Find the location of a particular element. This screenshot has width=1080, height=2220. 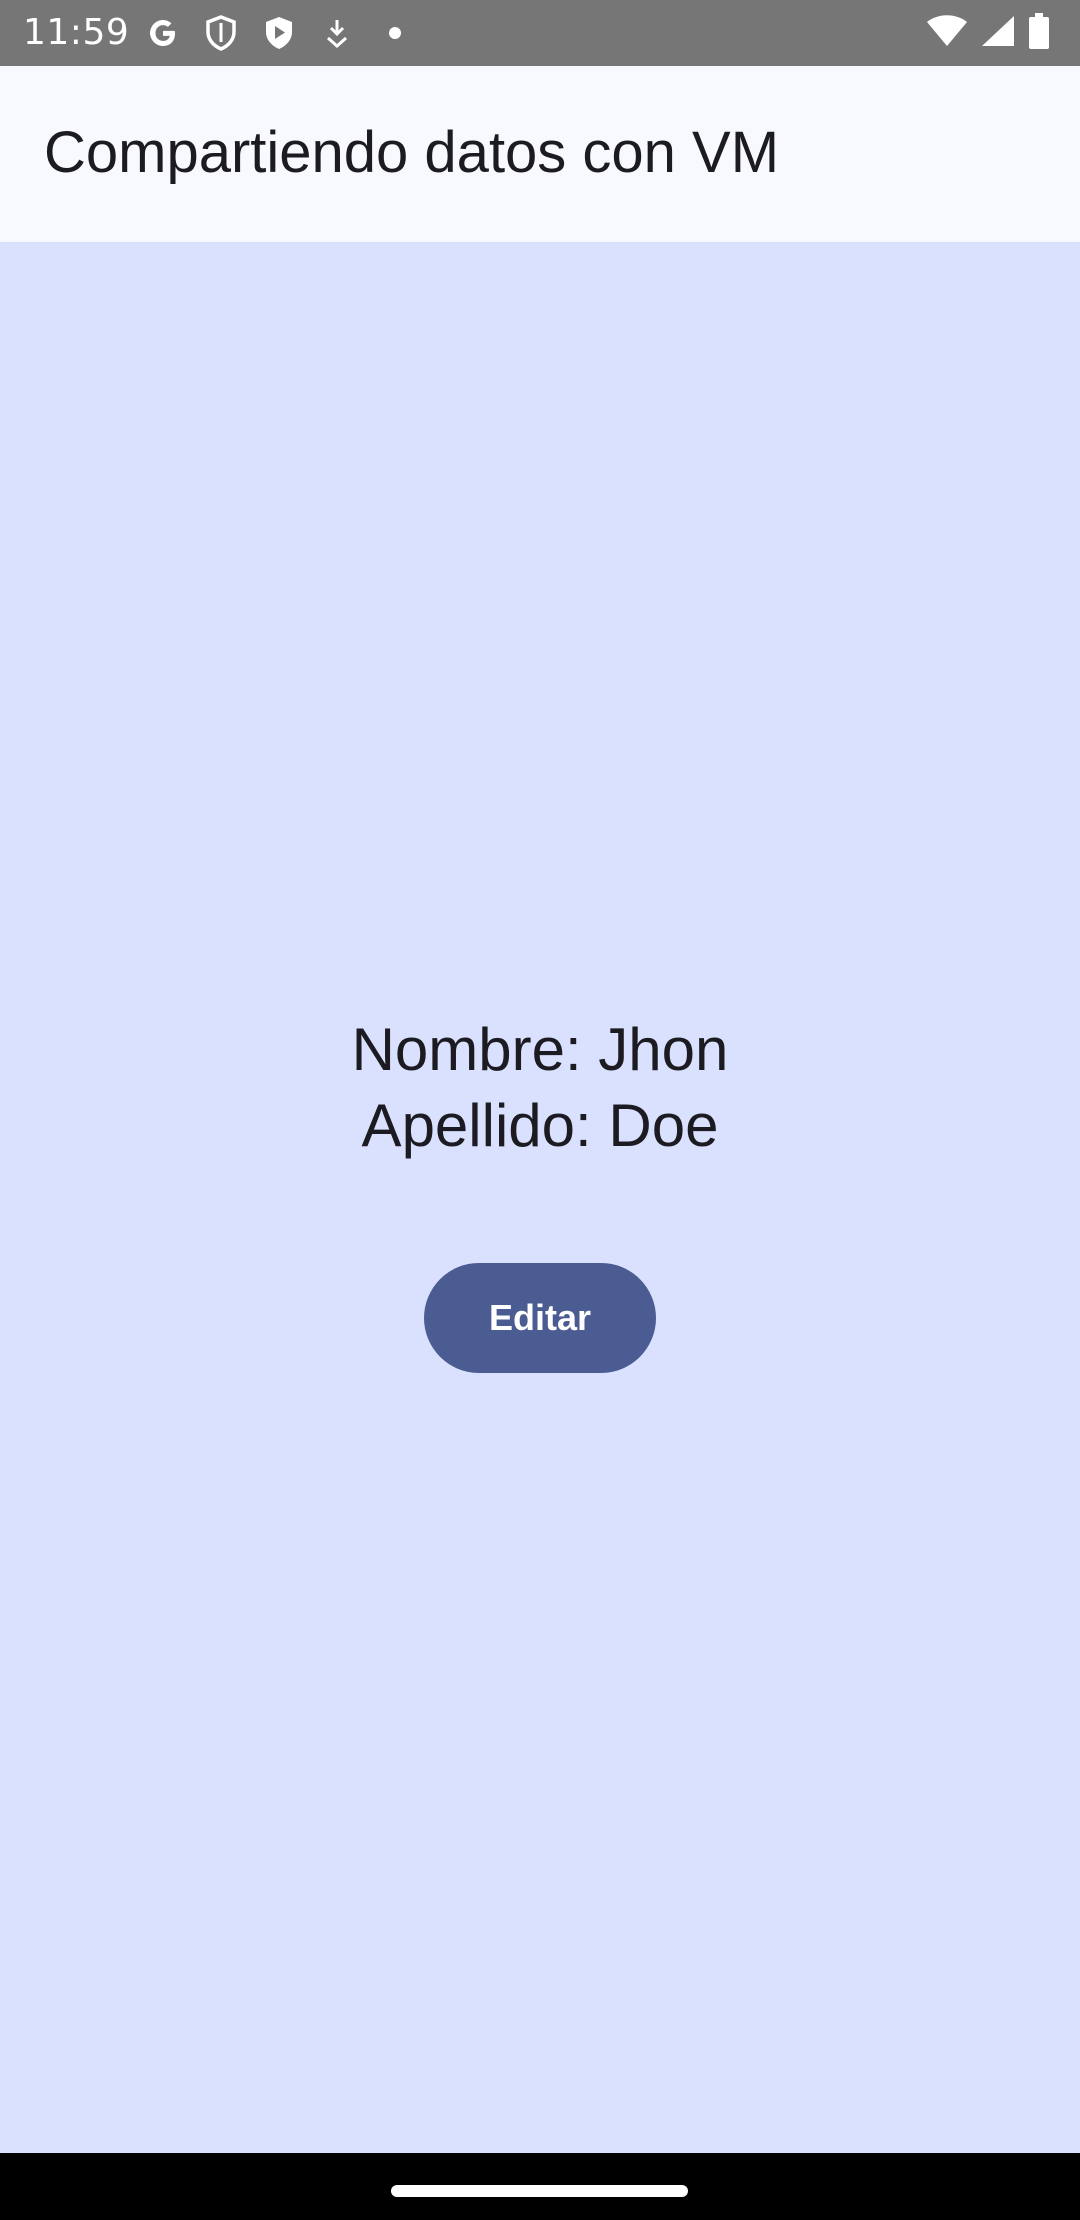

battery-icon is located at coordinates (1039, 33).